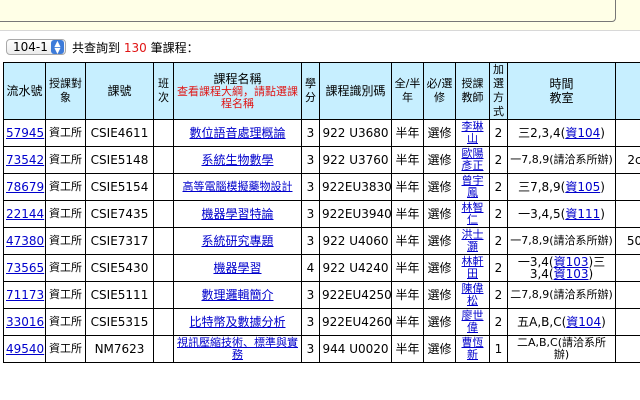 Image resolution: width=640 pixels, height=400 pixels. What do you see at coordinates (237, 241) in the screenshot?
I see `course-name-link: 系統研究專題` at bounding box center [237, 241].